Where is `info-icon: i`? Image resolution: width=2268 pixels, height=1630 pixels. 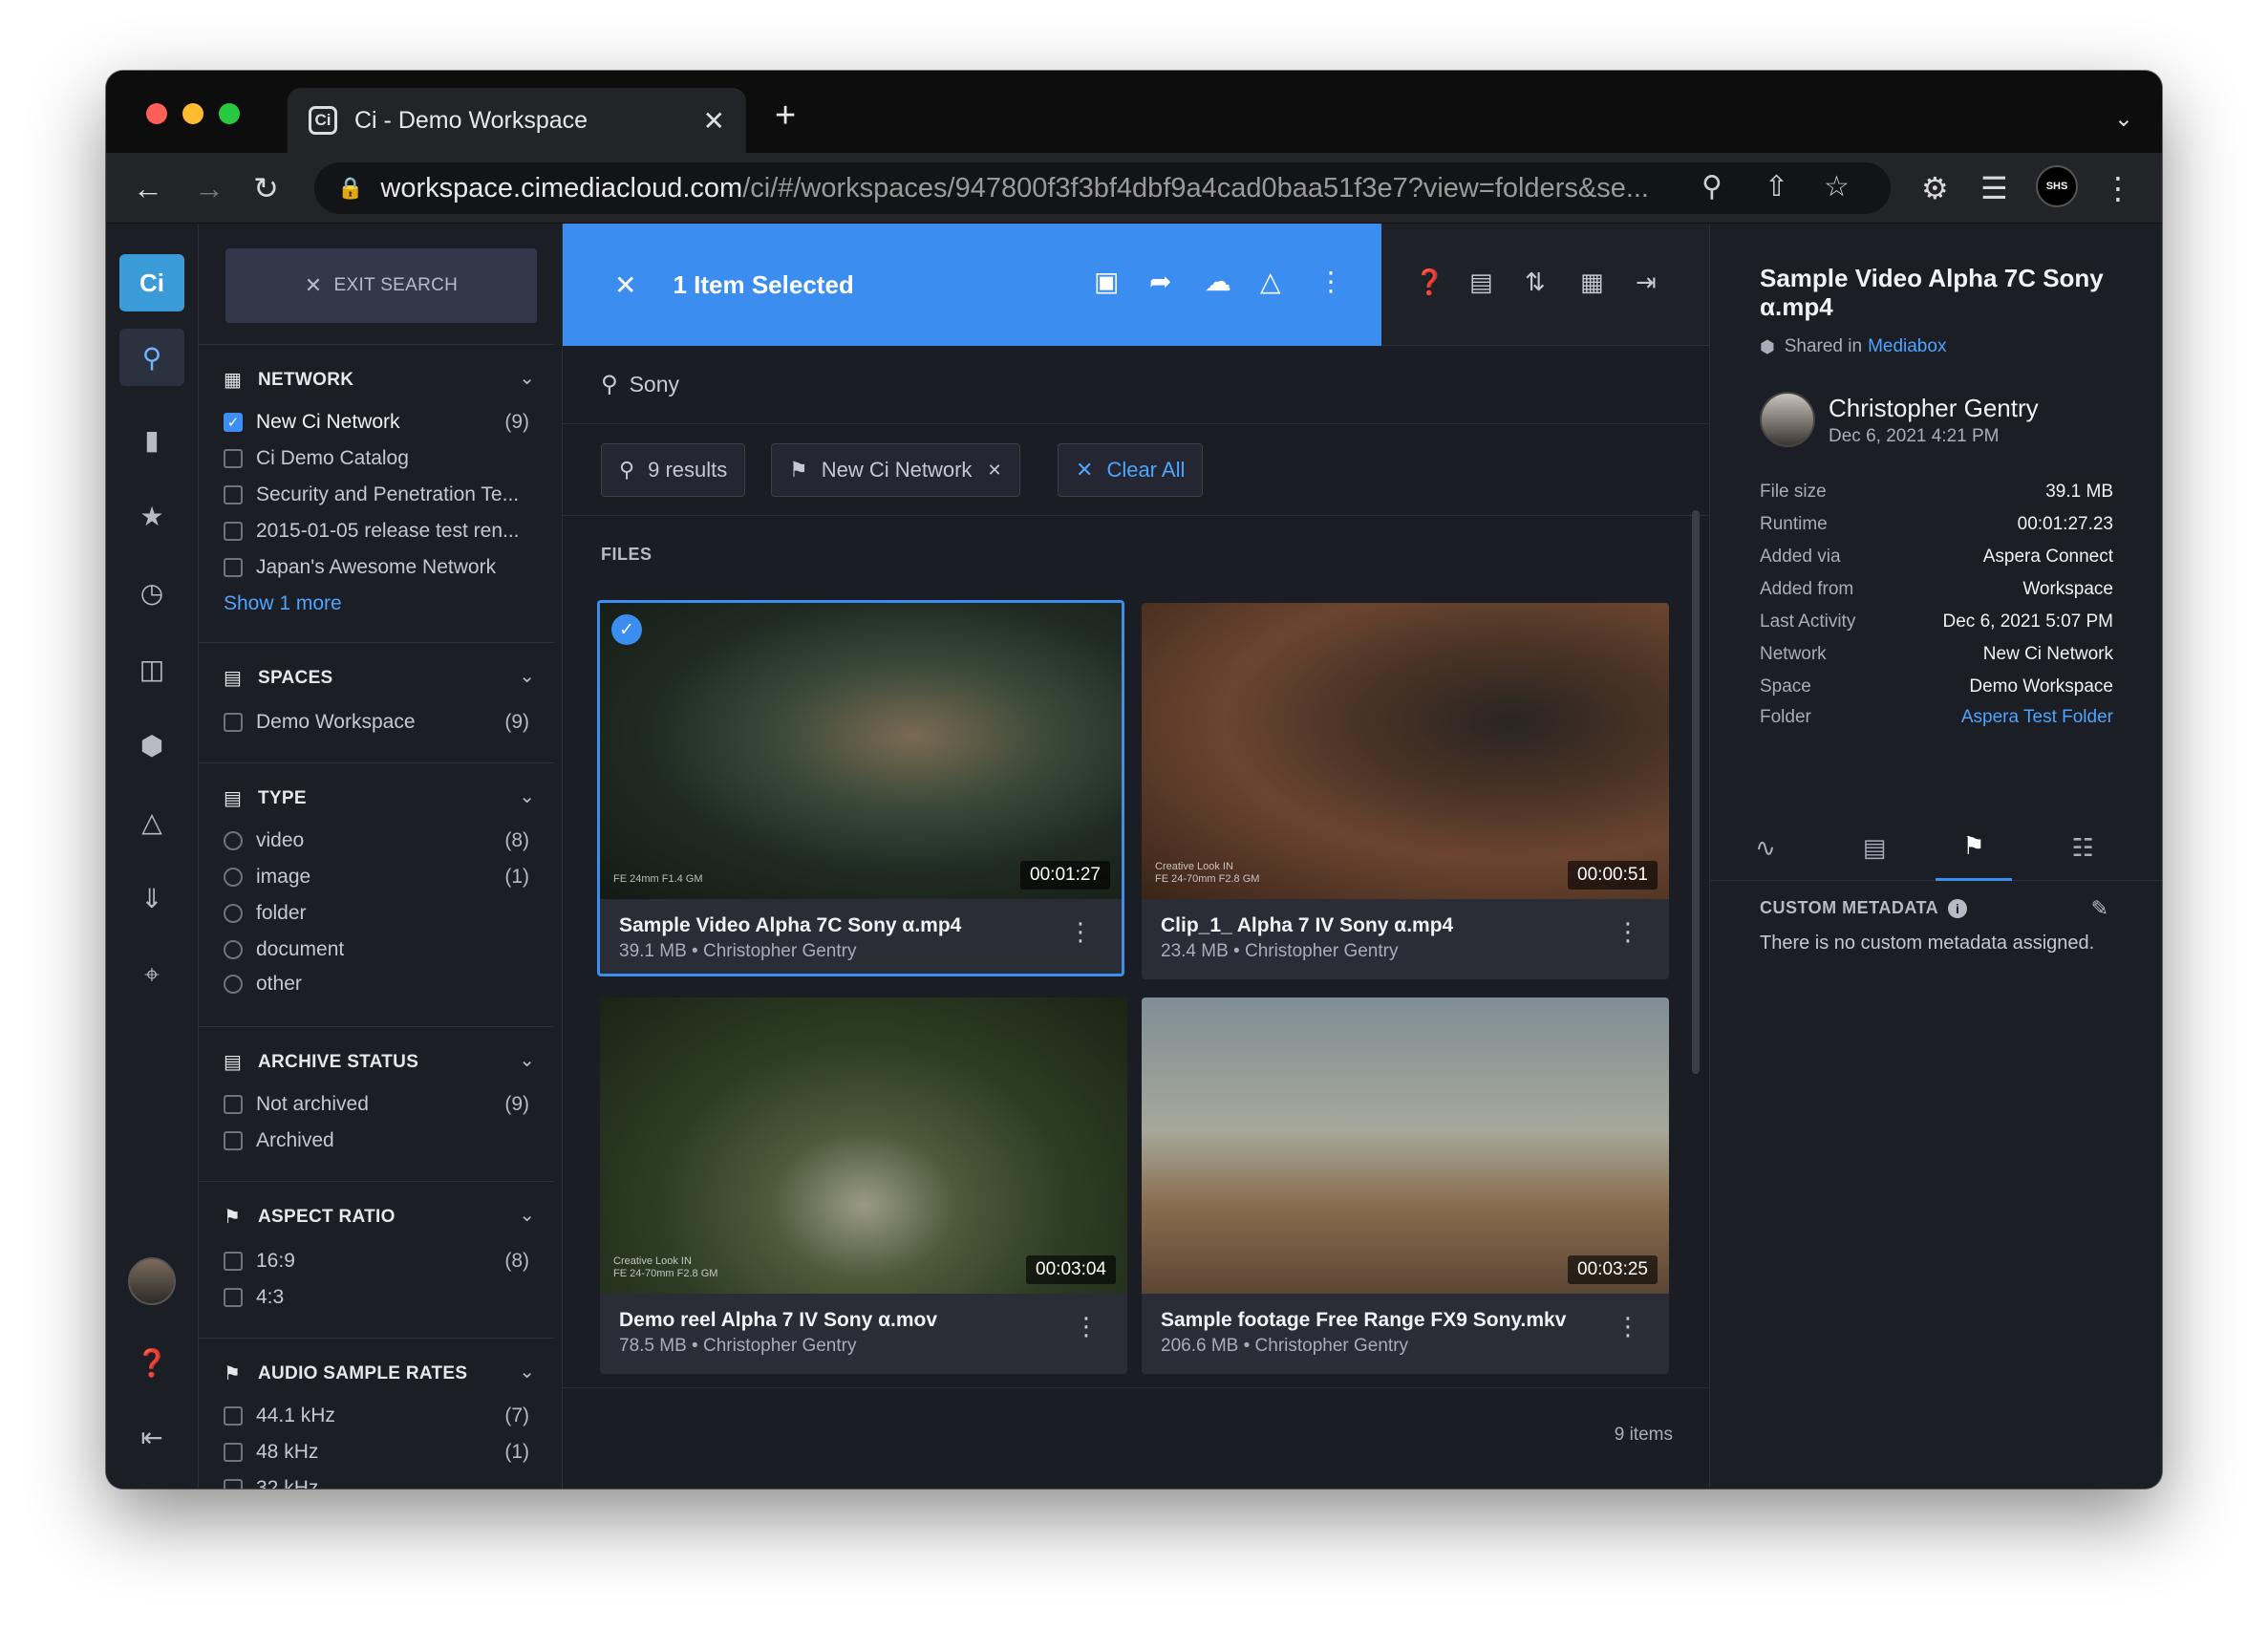 info-icon: i is located at coordinates (1958, 908).